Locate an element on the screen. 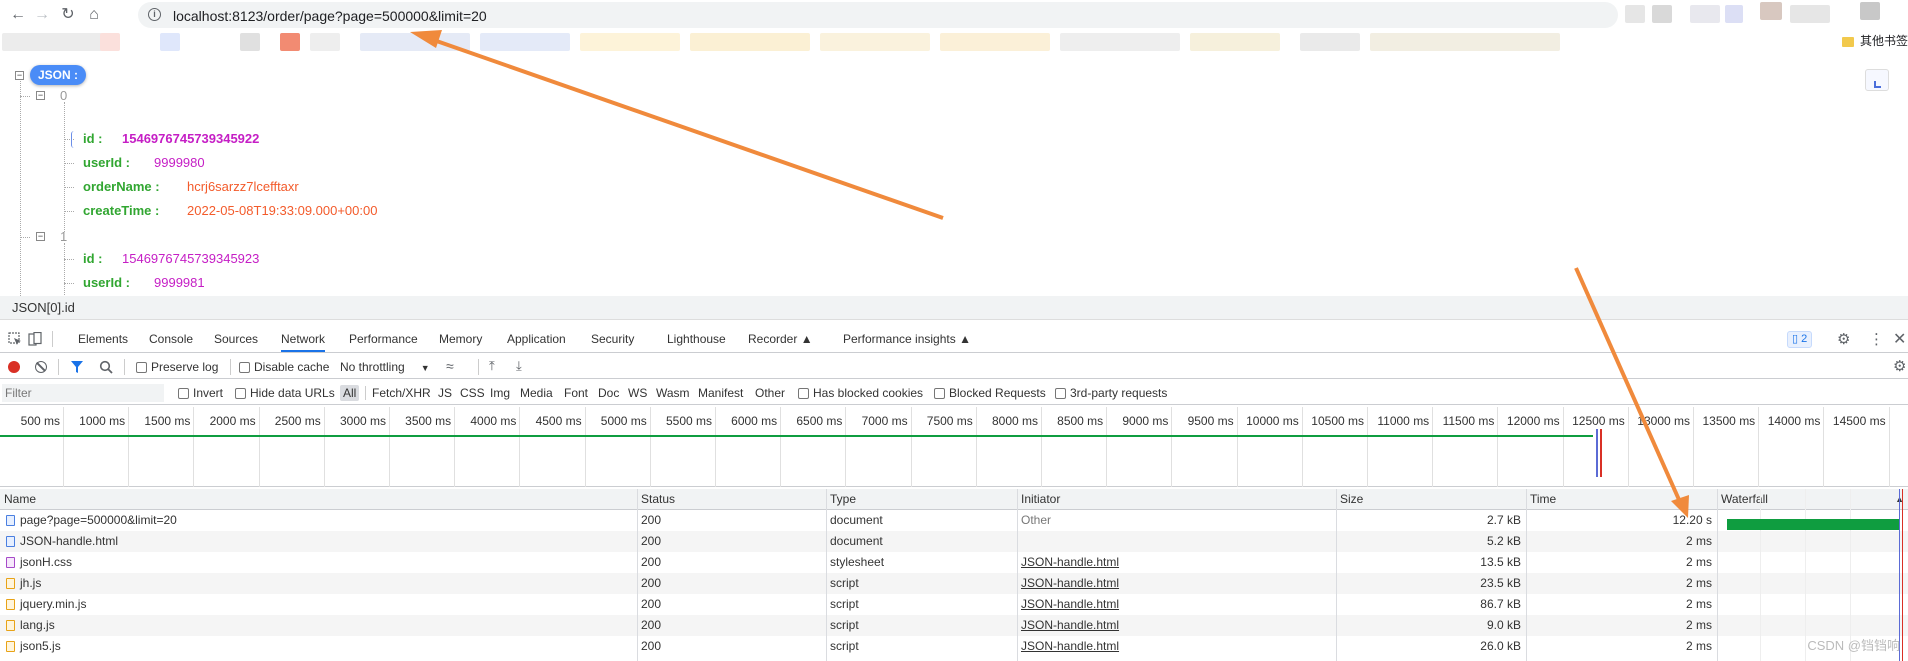 The image size is (1908, 661). filter-input is located at coordinates (83, 393).